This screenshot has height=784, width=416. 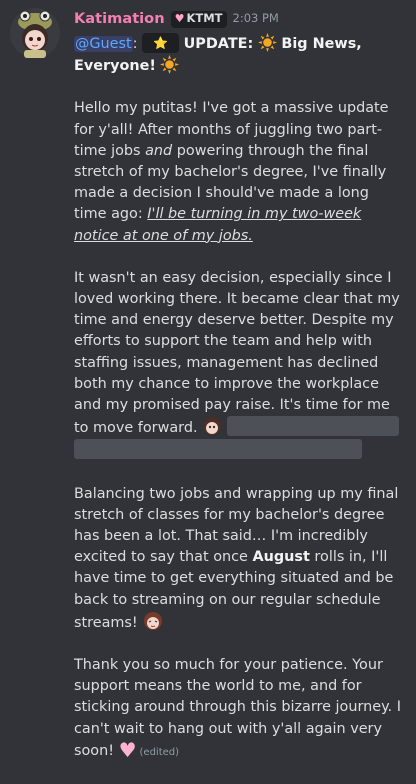 I want to click on avatar, so click(x=35, y=33).